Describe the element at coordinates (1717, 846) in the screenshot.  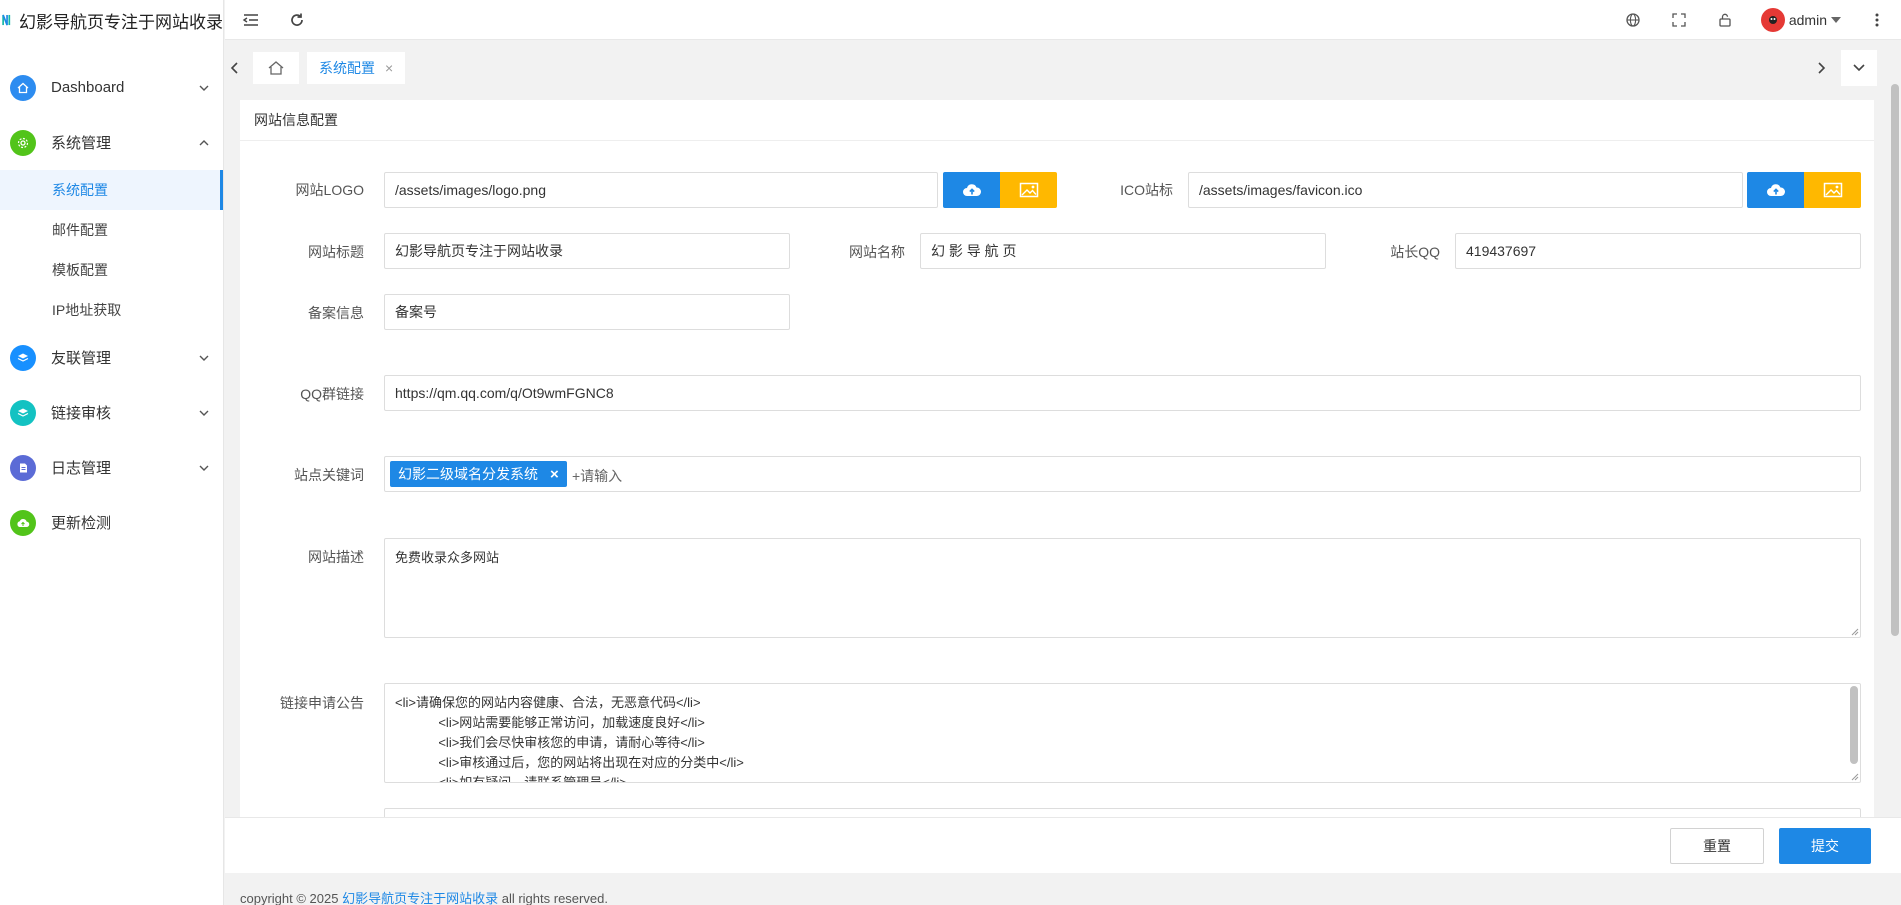
I see `reset-button: 重置` at that location.